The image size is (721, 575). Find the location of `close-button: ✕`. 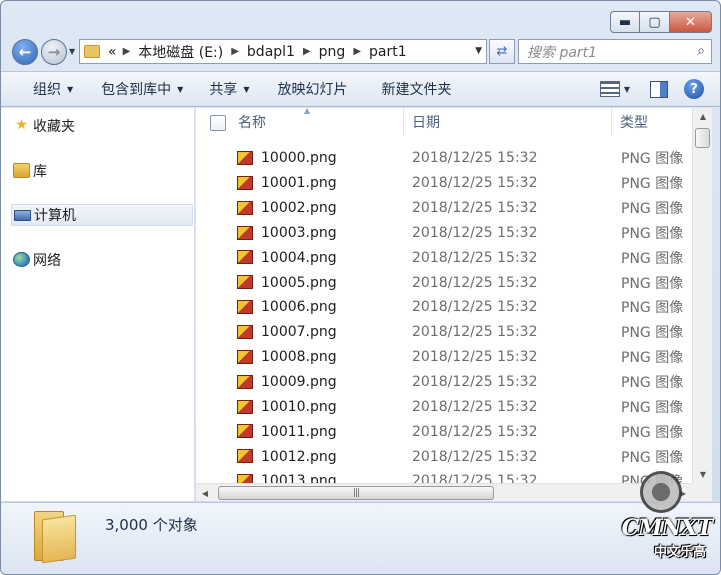

close-button: ✕ is located at coordinates (691, 22).